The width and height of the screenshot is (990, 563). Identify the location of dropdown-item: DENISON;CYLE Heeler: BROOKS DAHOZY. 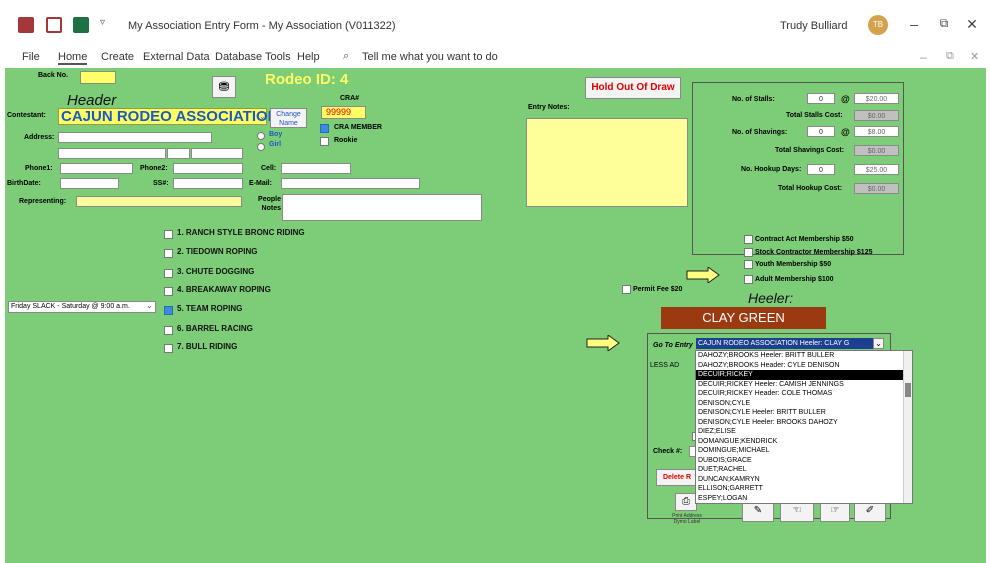
(804, 423).